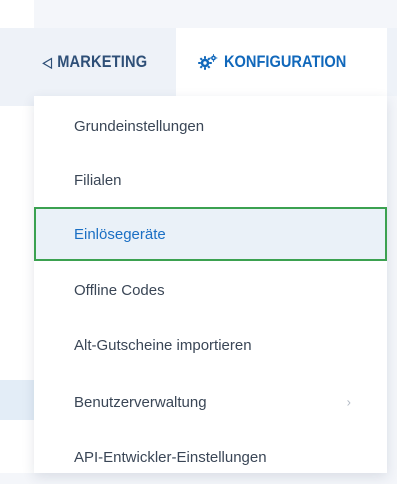 The width and height of the screenshot is (397, 484). I want to click on menu-item-label: Einlösegeräte, so click(120, 234).